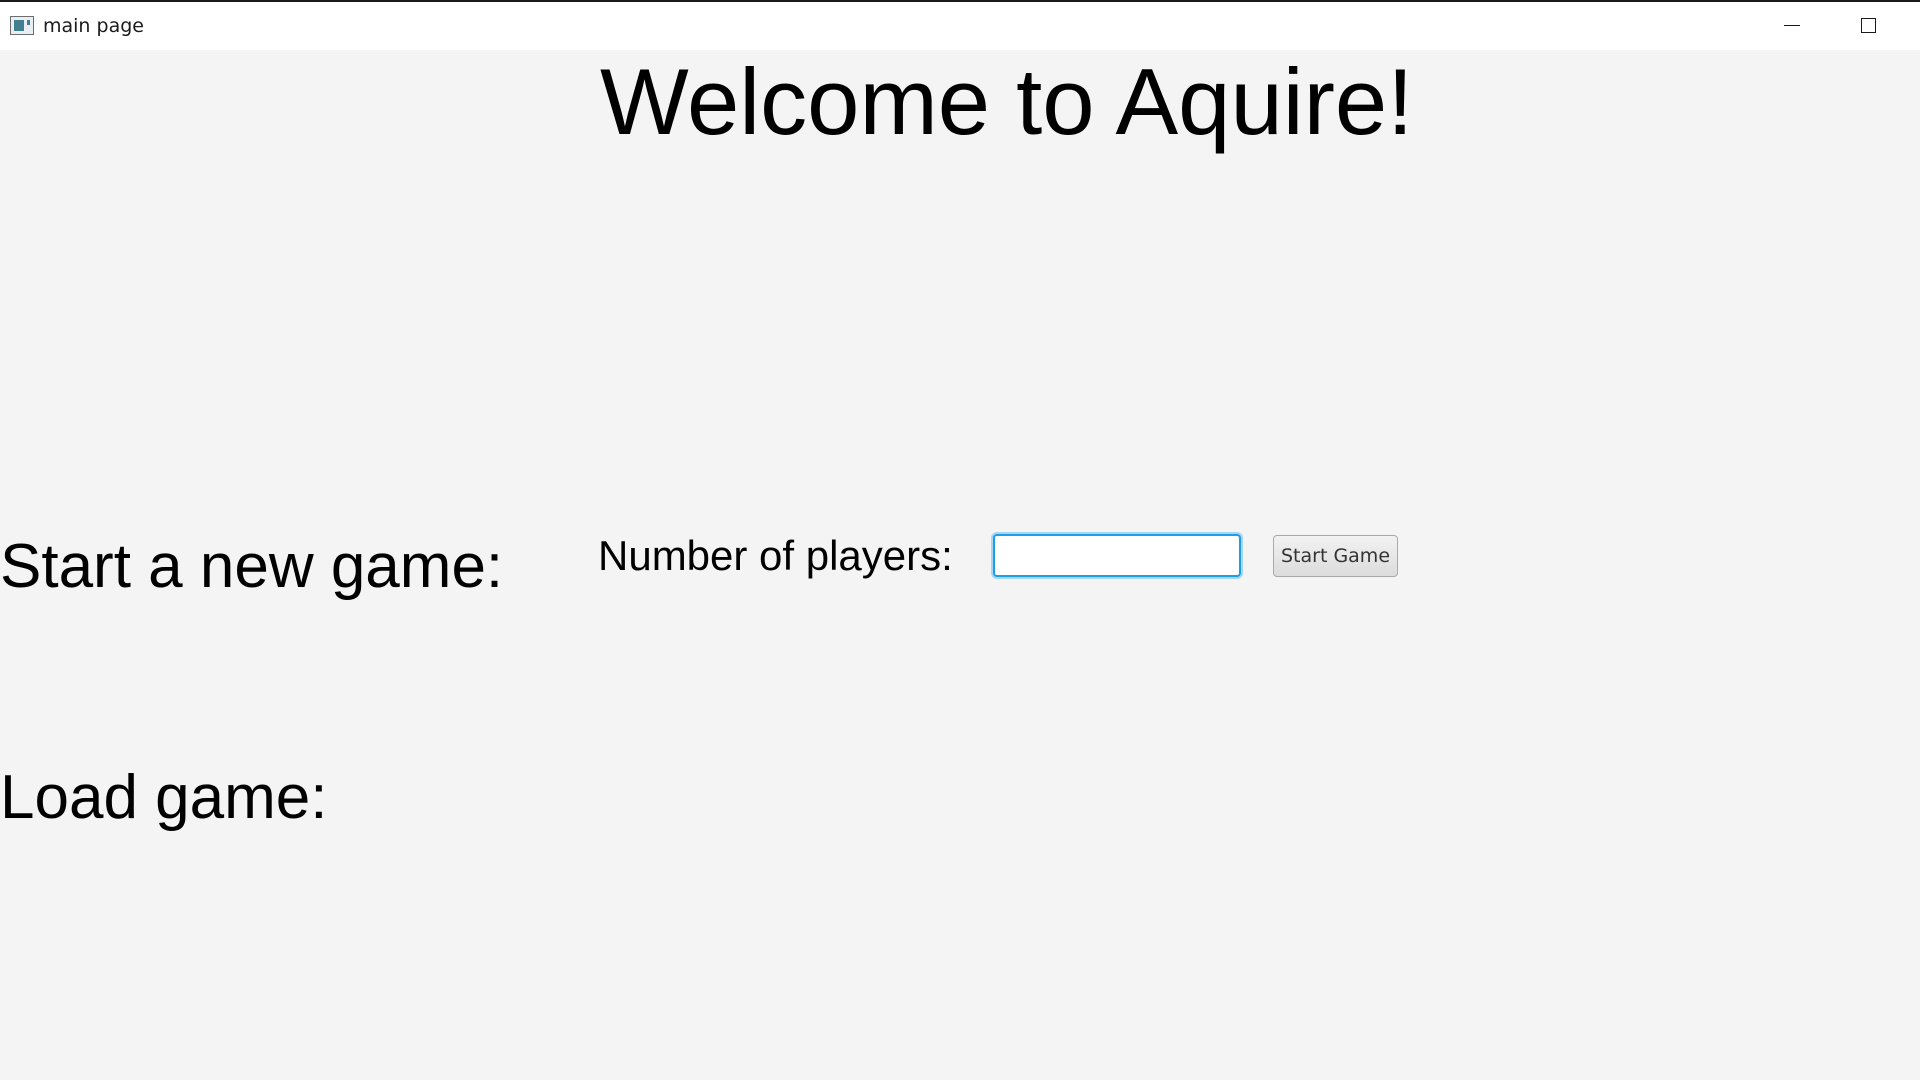 The width and height of the screenshot is (1920, 1080). I want to click on new-game-heading: Start a new game:, so click(252, 566).